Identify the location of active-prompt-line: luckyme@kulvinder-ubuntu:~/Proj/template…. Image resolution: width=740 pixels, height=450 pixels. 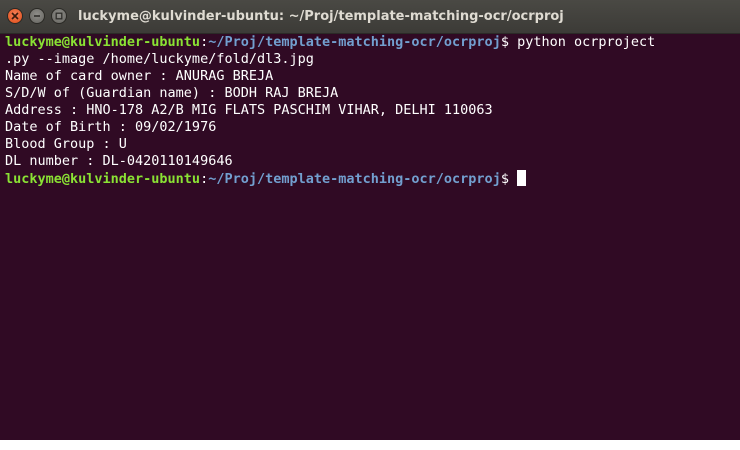
(370, 178).